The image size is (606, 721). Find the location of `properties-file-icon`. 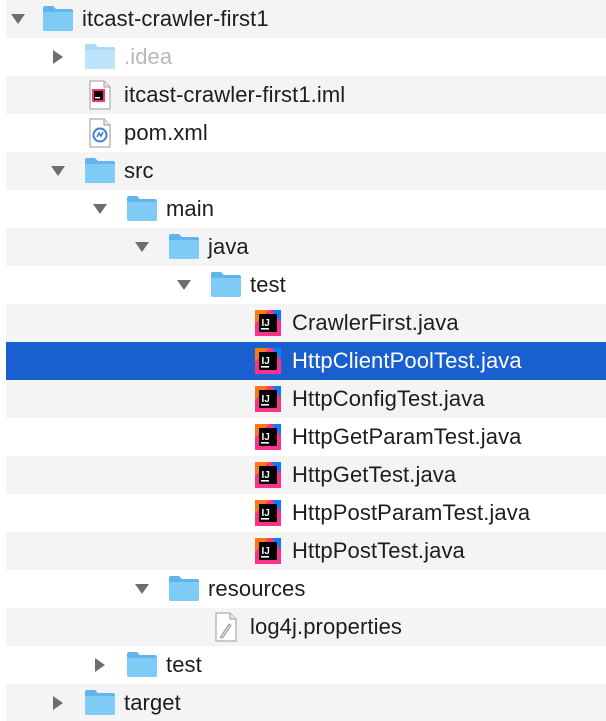

properties-file-icon is located at coordinates (230, 627).